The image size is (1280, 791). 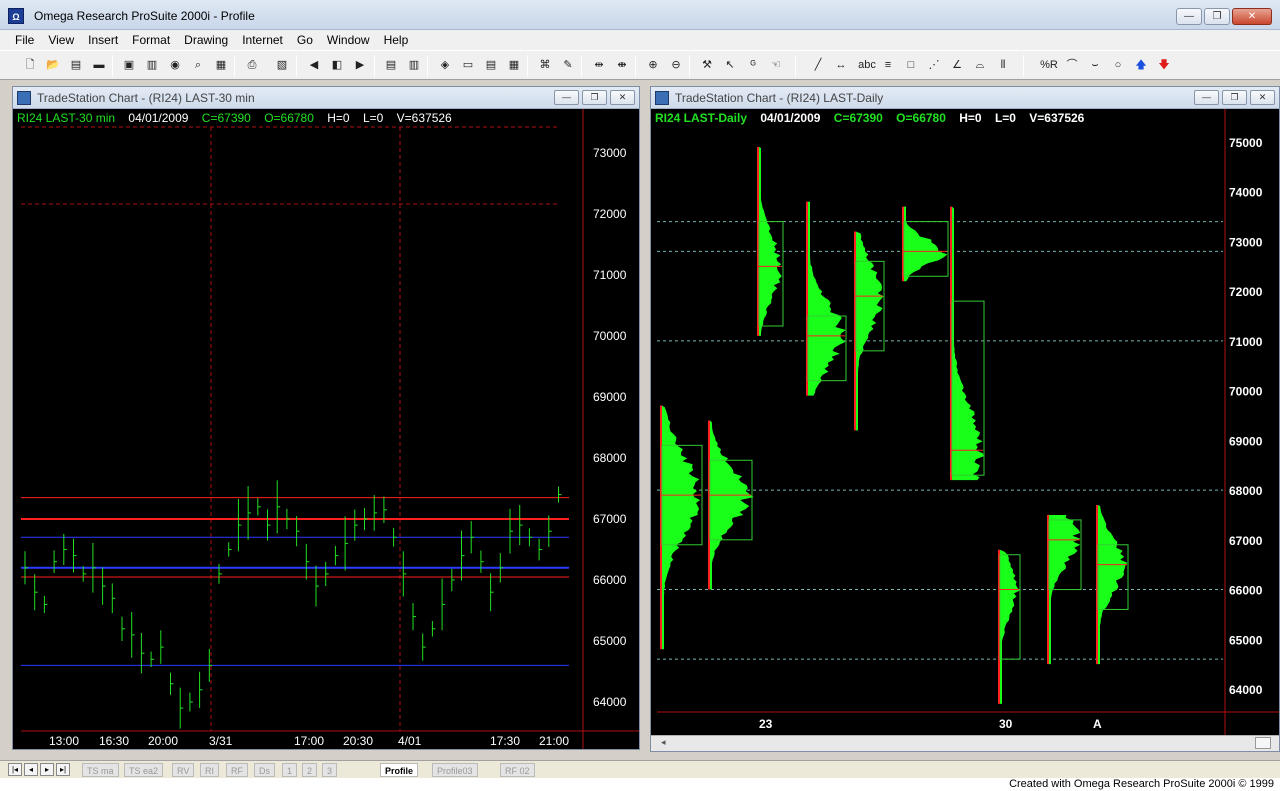 I want to click on workspace-tab: 3, so click(x=330, y=770).